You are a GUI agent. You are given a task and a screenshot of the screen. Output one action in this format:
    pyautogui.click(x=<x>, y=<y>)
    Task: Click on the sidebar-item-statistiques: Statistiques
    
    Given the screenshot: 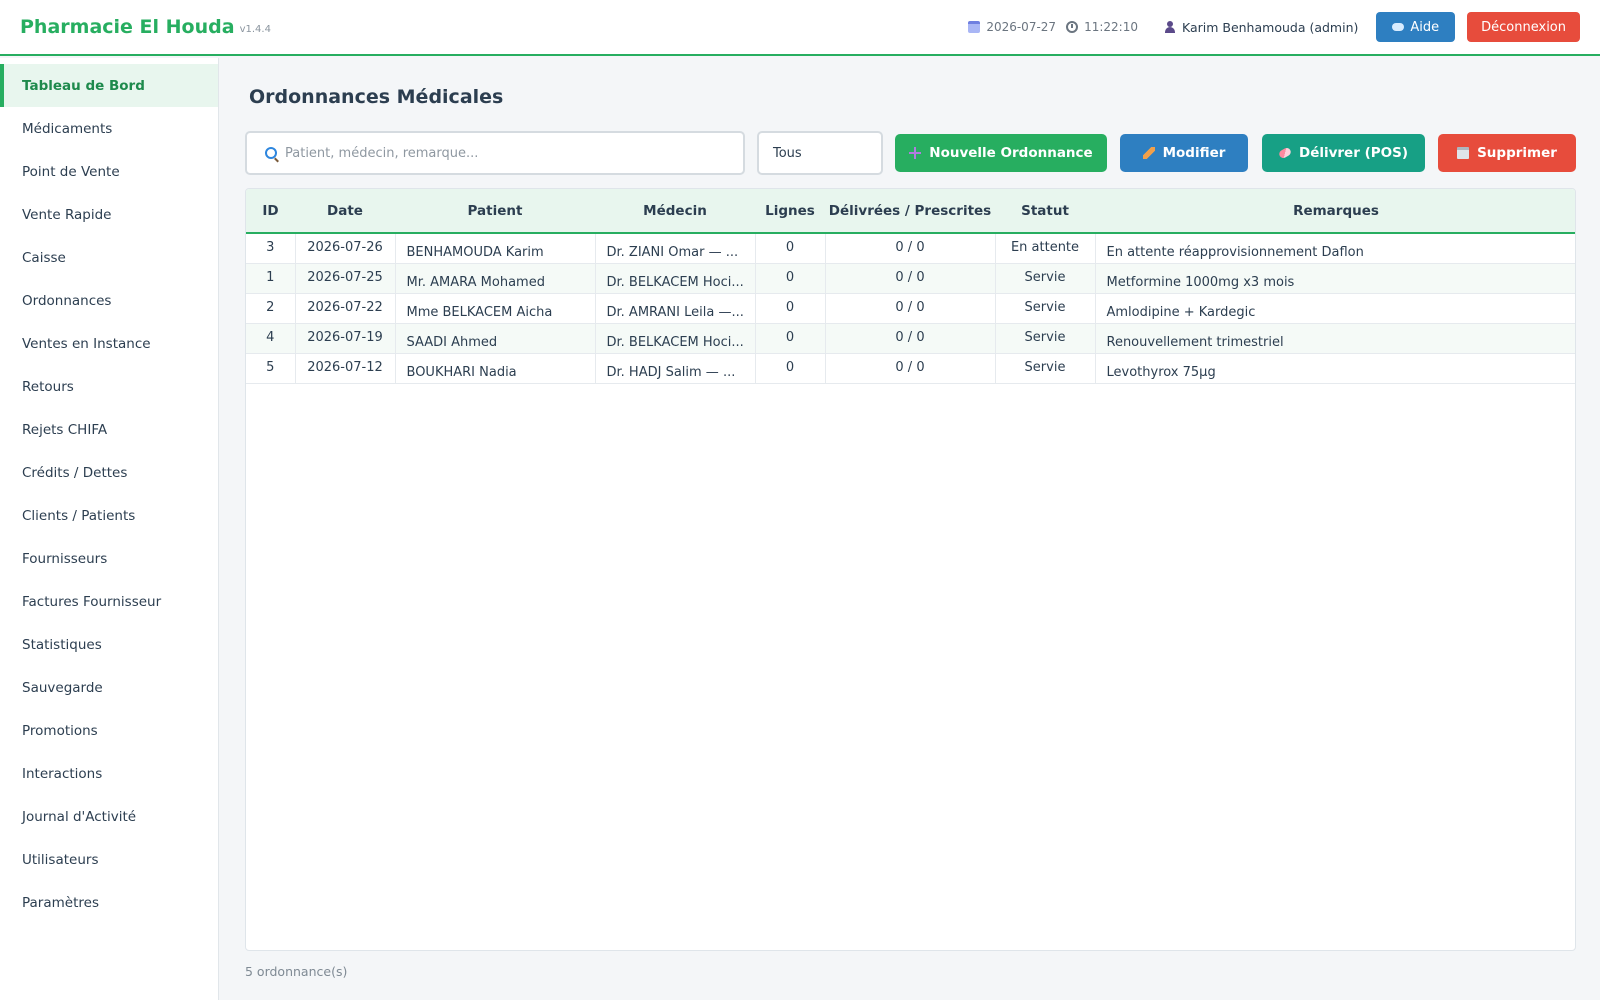 What is the action you would take?
    pyautogui.click(x=109, y=644)
    